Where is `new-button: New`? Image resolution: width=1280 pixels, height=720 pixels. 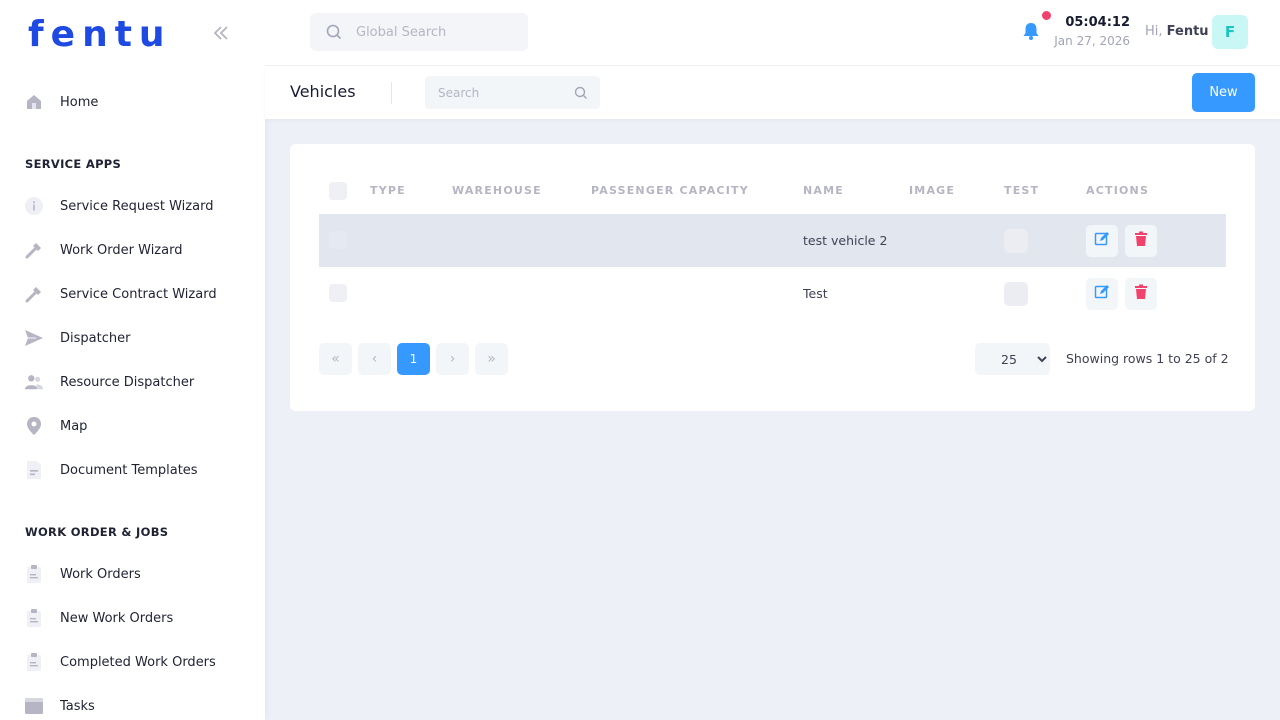
new-button: New is located at coordinates (1223, 92).